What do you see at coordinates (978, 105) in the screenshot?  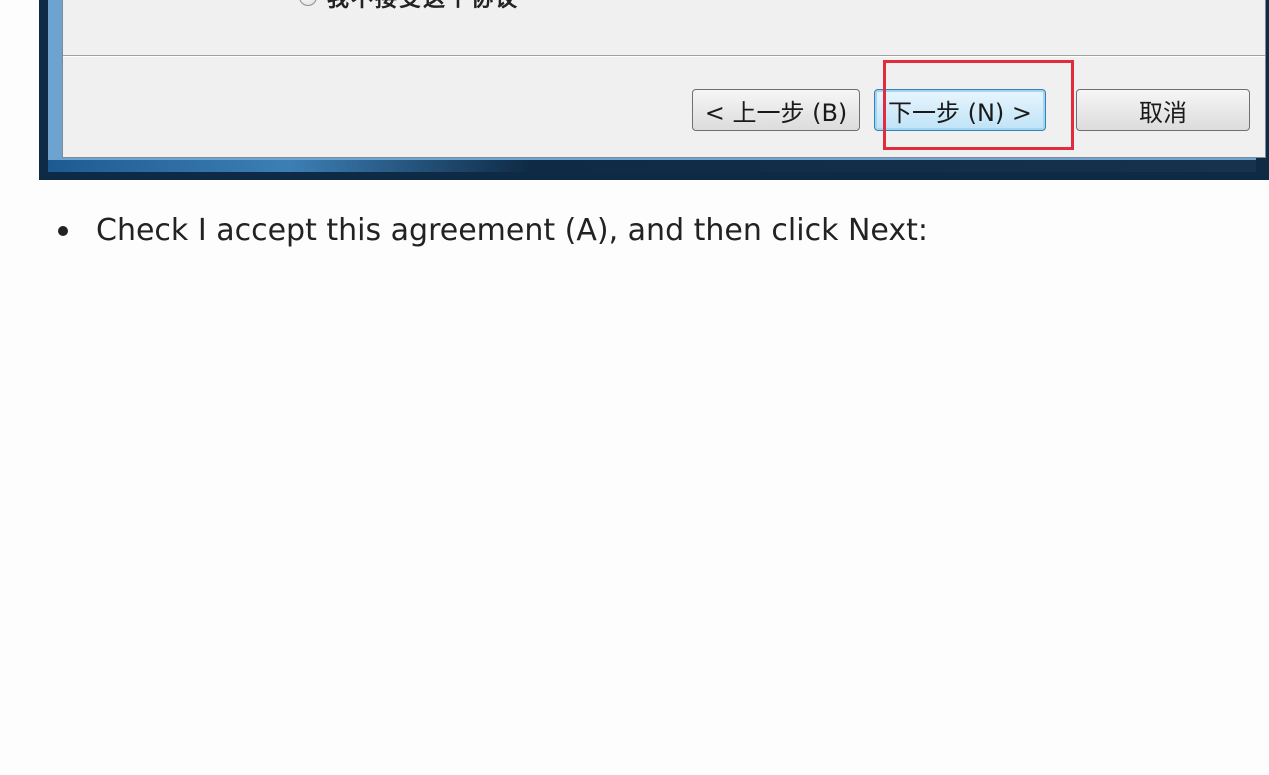 I see `next-button-highlight-box` at bounding box center [978, 105].